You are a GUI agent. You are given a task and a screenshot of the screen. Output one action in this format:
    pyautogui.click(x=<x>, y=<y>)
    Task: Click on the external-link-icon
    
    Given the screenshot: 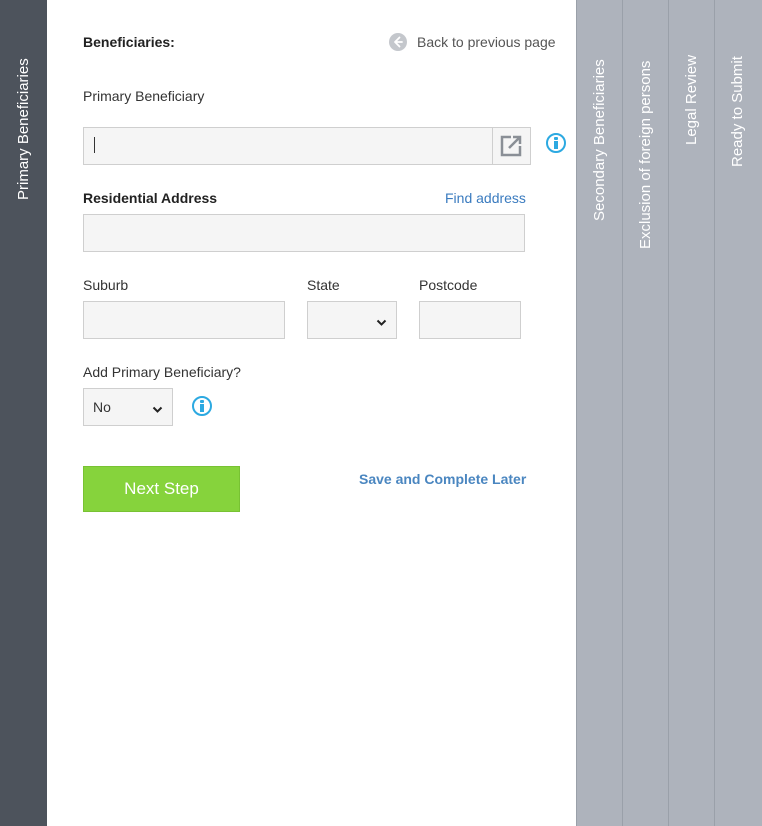 What is the action you would take?
    pyautogui.click(x=511, y=148)
    